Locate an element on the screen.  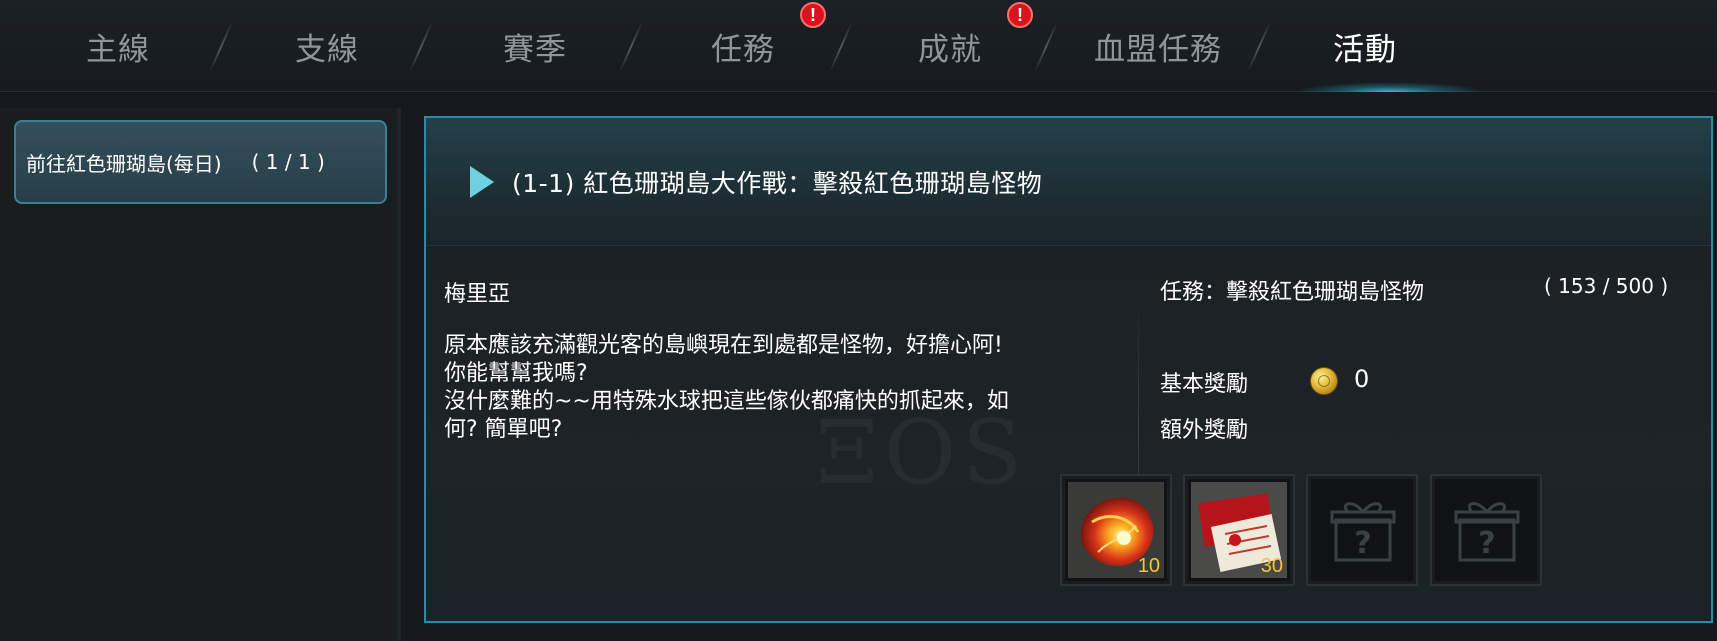
alert-badge-achievements: ! is located at coordinates (1020, 15).